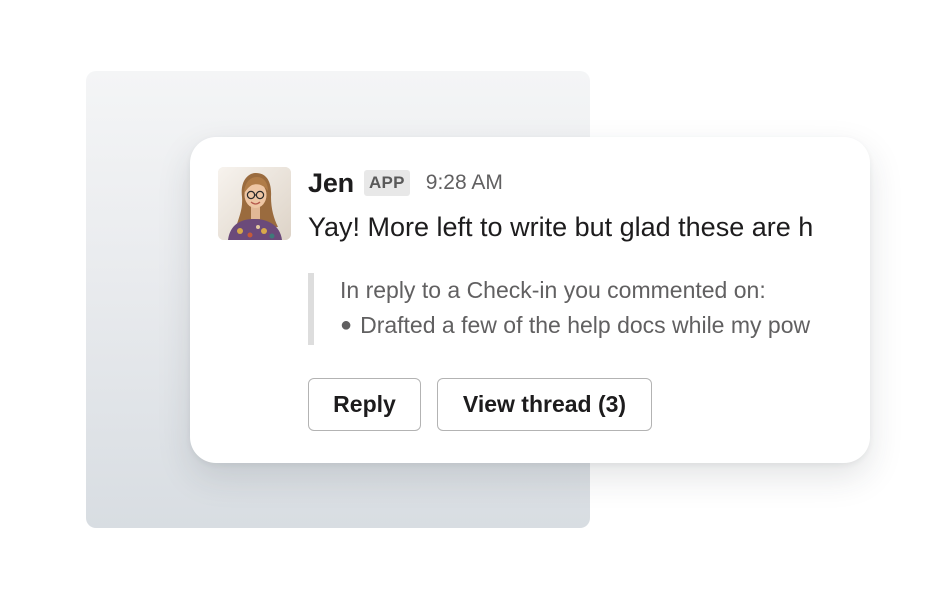 The height and width of the screenshot is (600, 950). What do you see at coordinates (364, 404) in the screenshot?
I see `reply-button: Reply` at bounding box center [364, 404].